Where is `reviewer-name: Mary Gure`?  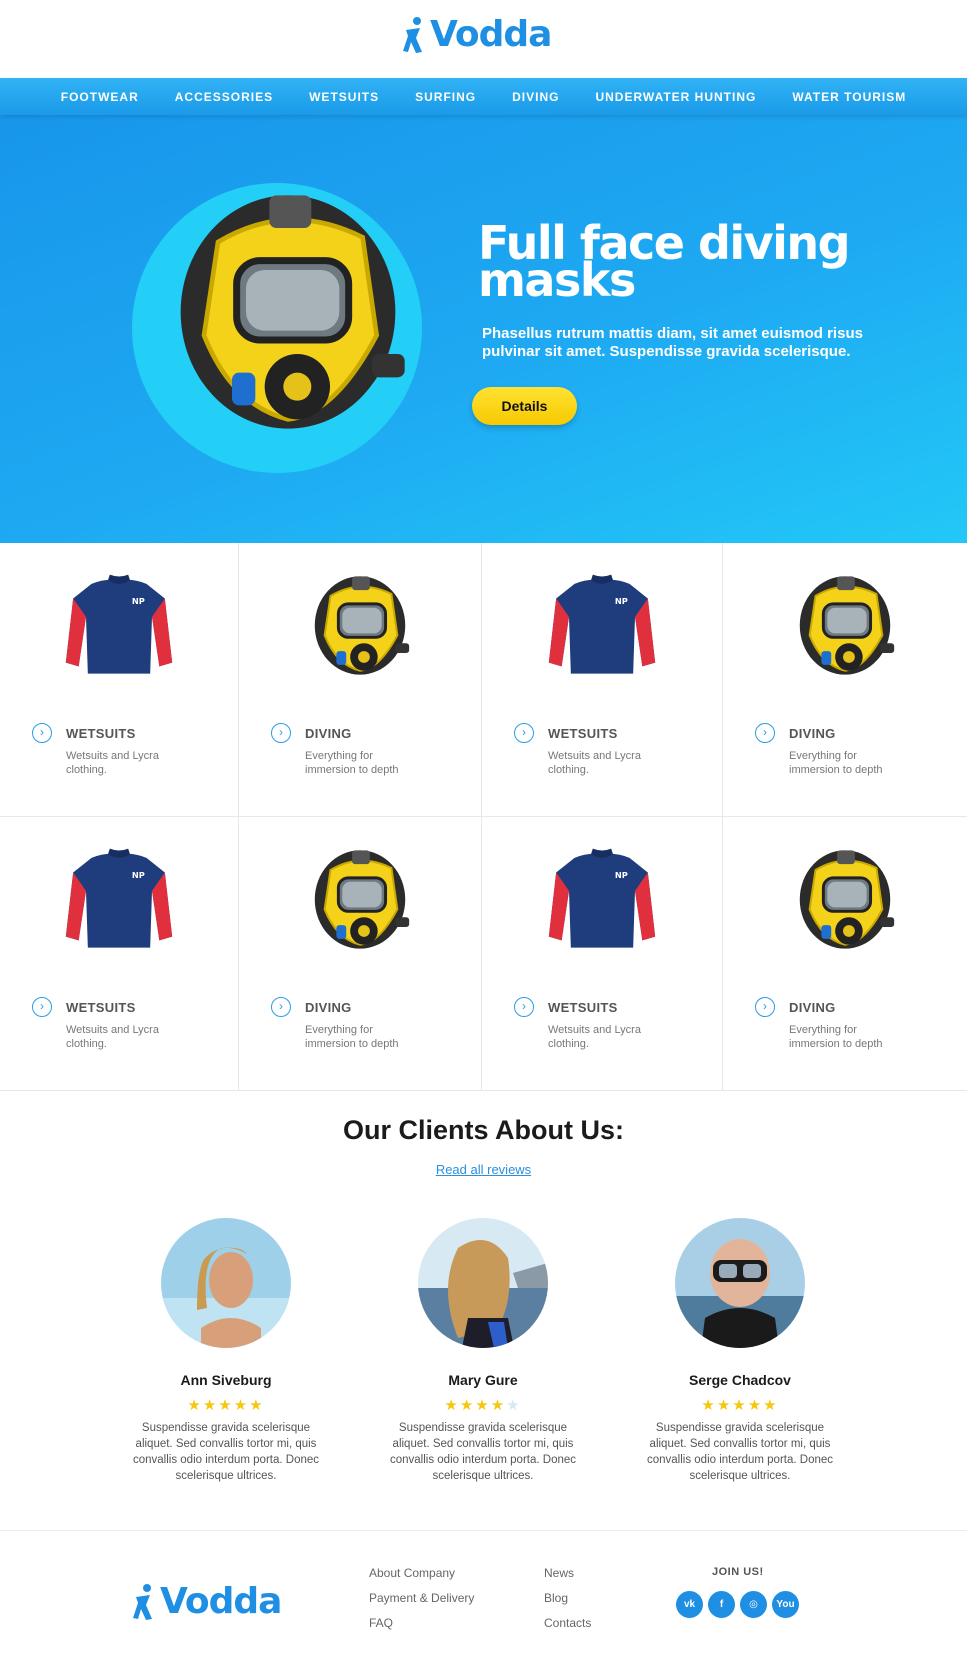
reviewer-name: Mary Gure is located at coordinates (483, 1380).